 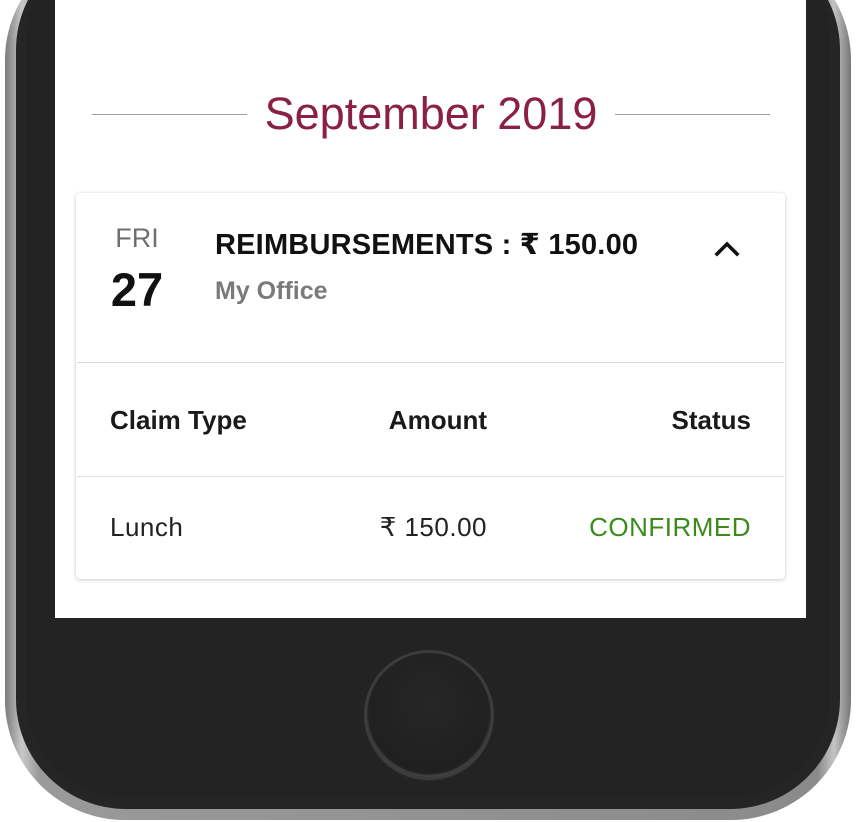 What do you see at coordinates (271, 291) in the screenshot?
I see `card-location: My Office` at bounding box center [271, 291].